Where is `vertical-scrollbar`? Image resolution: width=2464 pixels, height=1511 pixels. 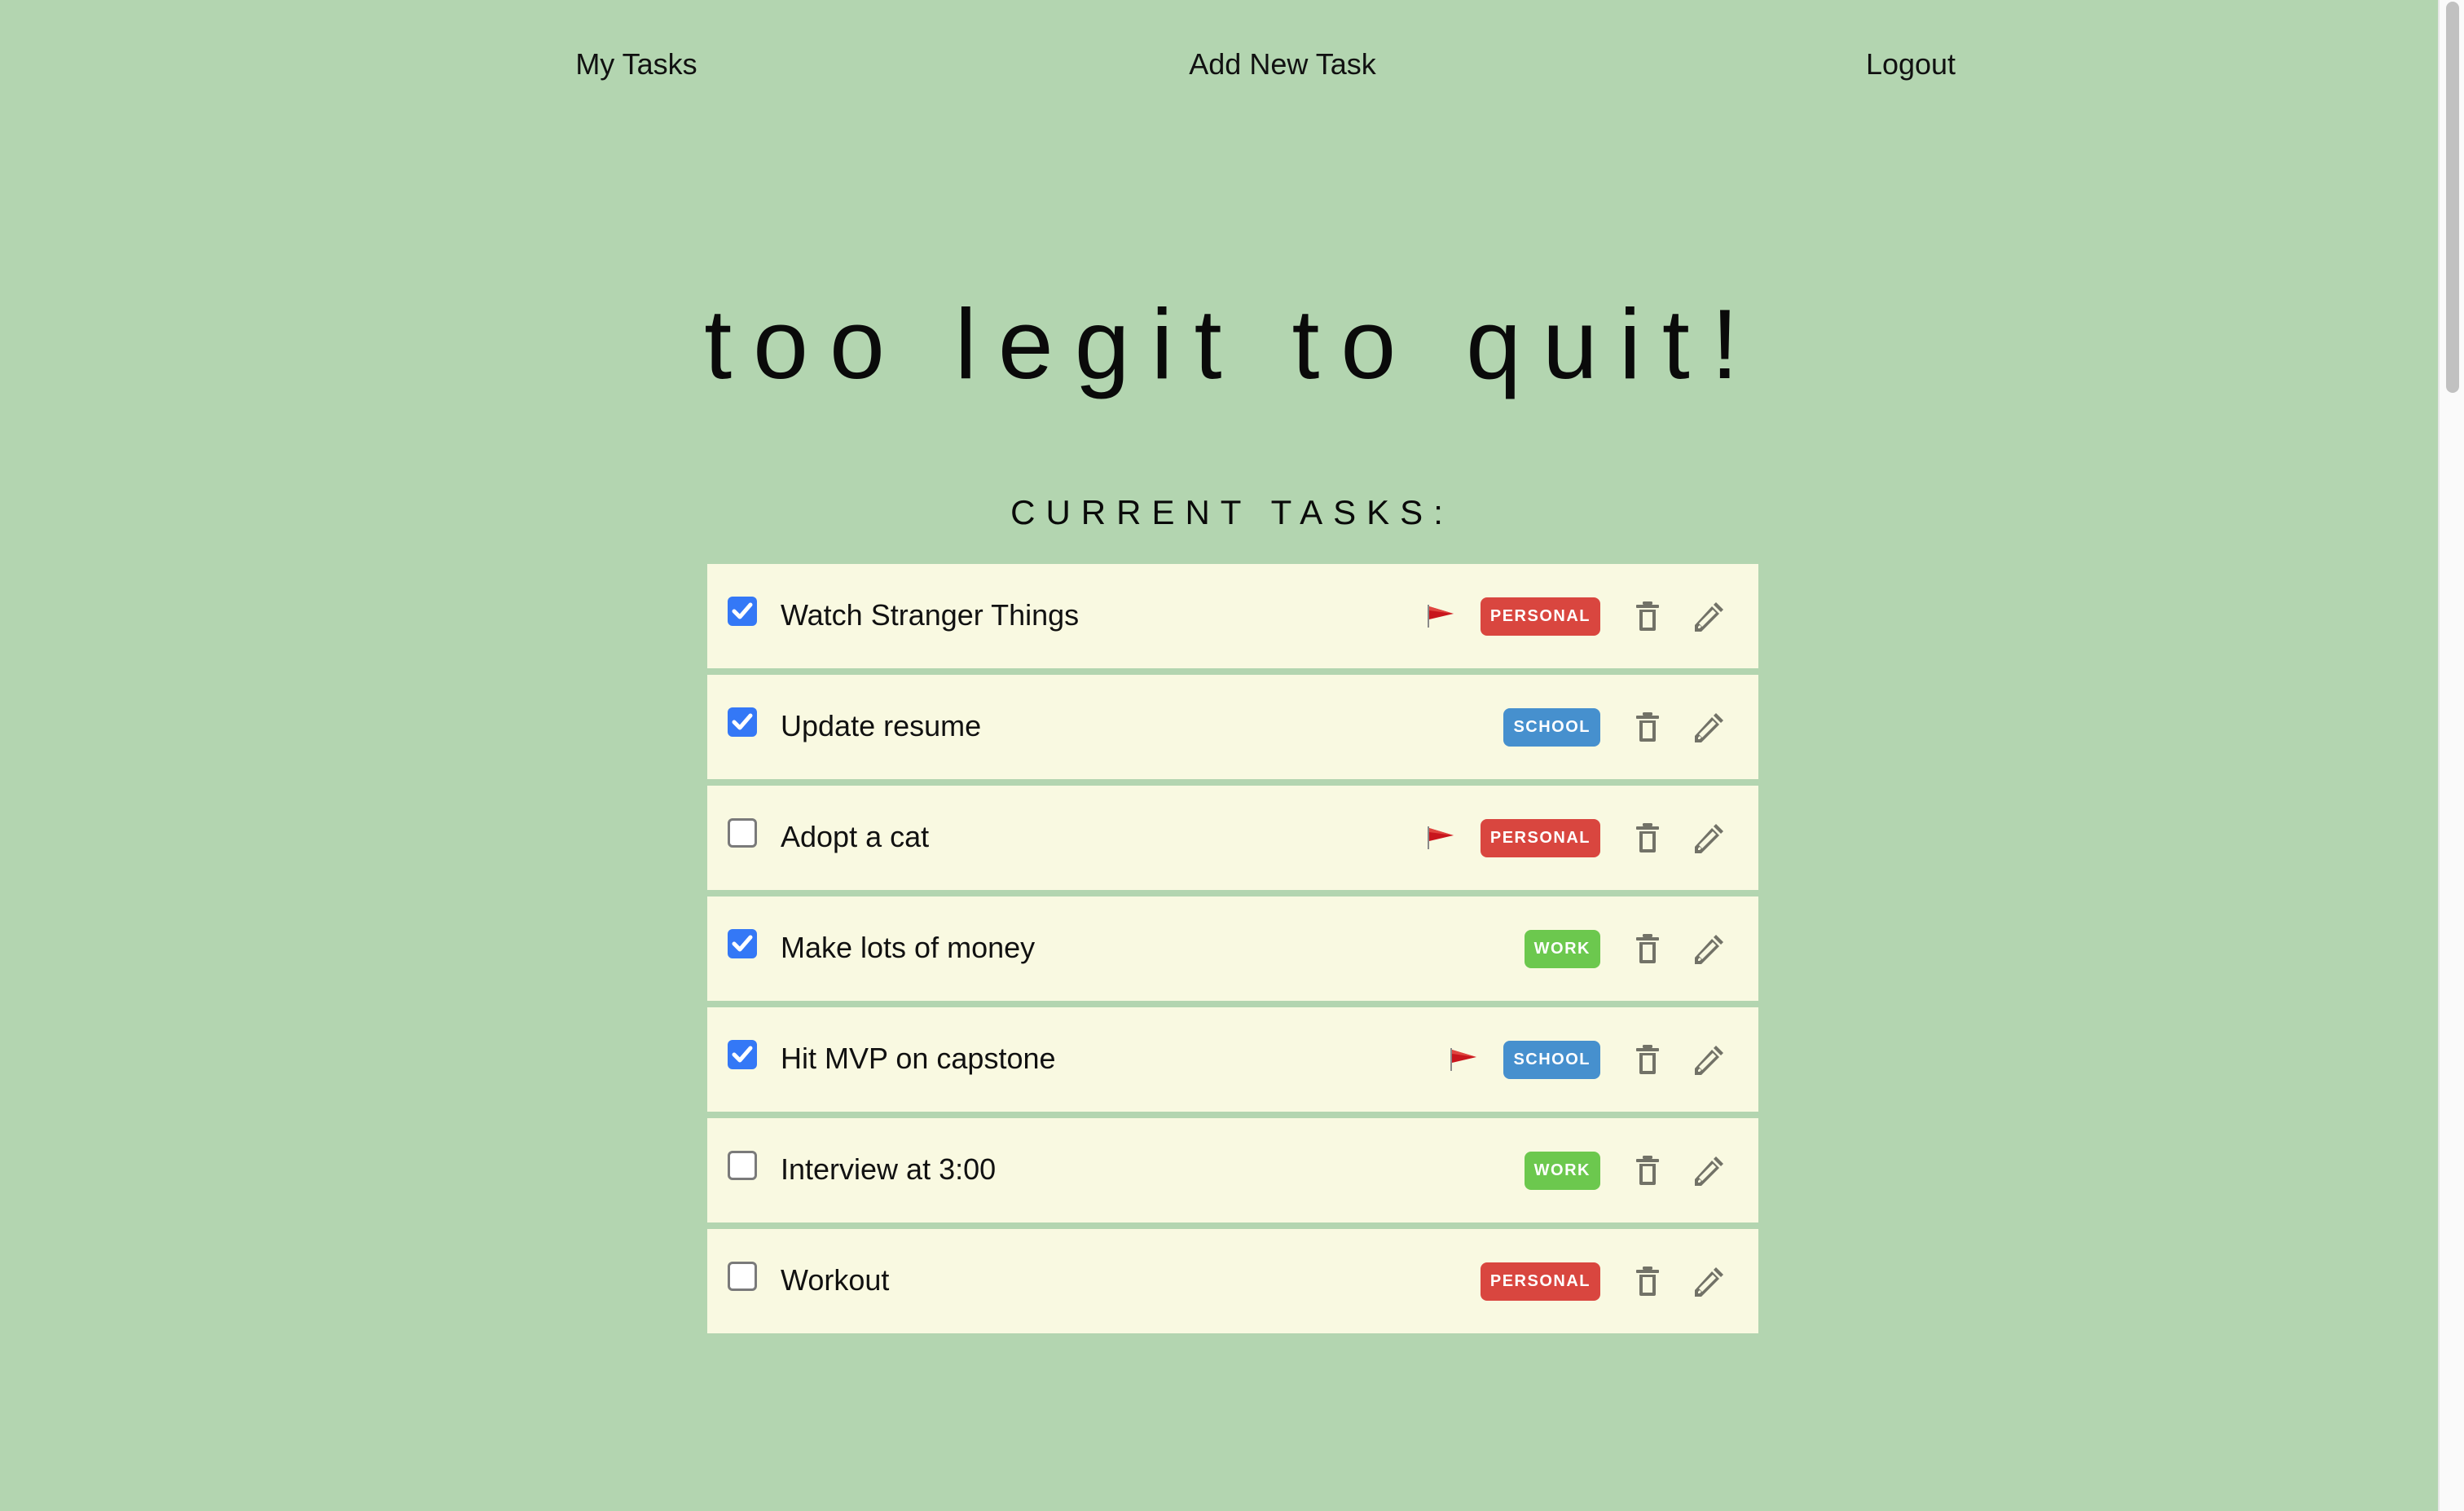
vertical-scrollbar is located at coordinates (2451, 755).